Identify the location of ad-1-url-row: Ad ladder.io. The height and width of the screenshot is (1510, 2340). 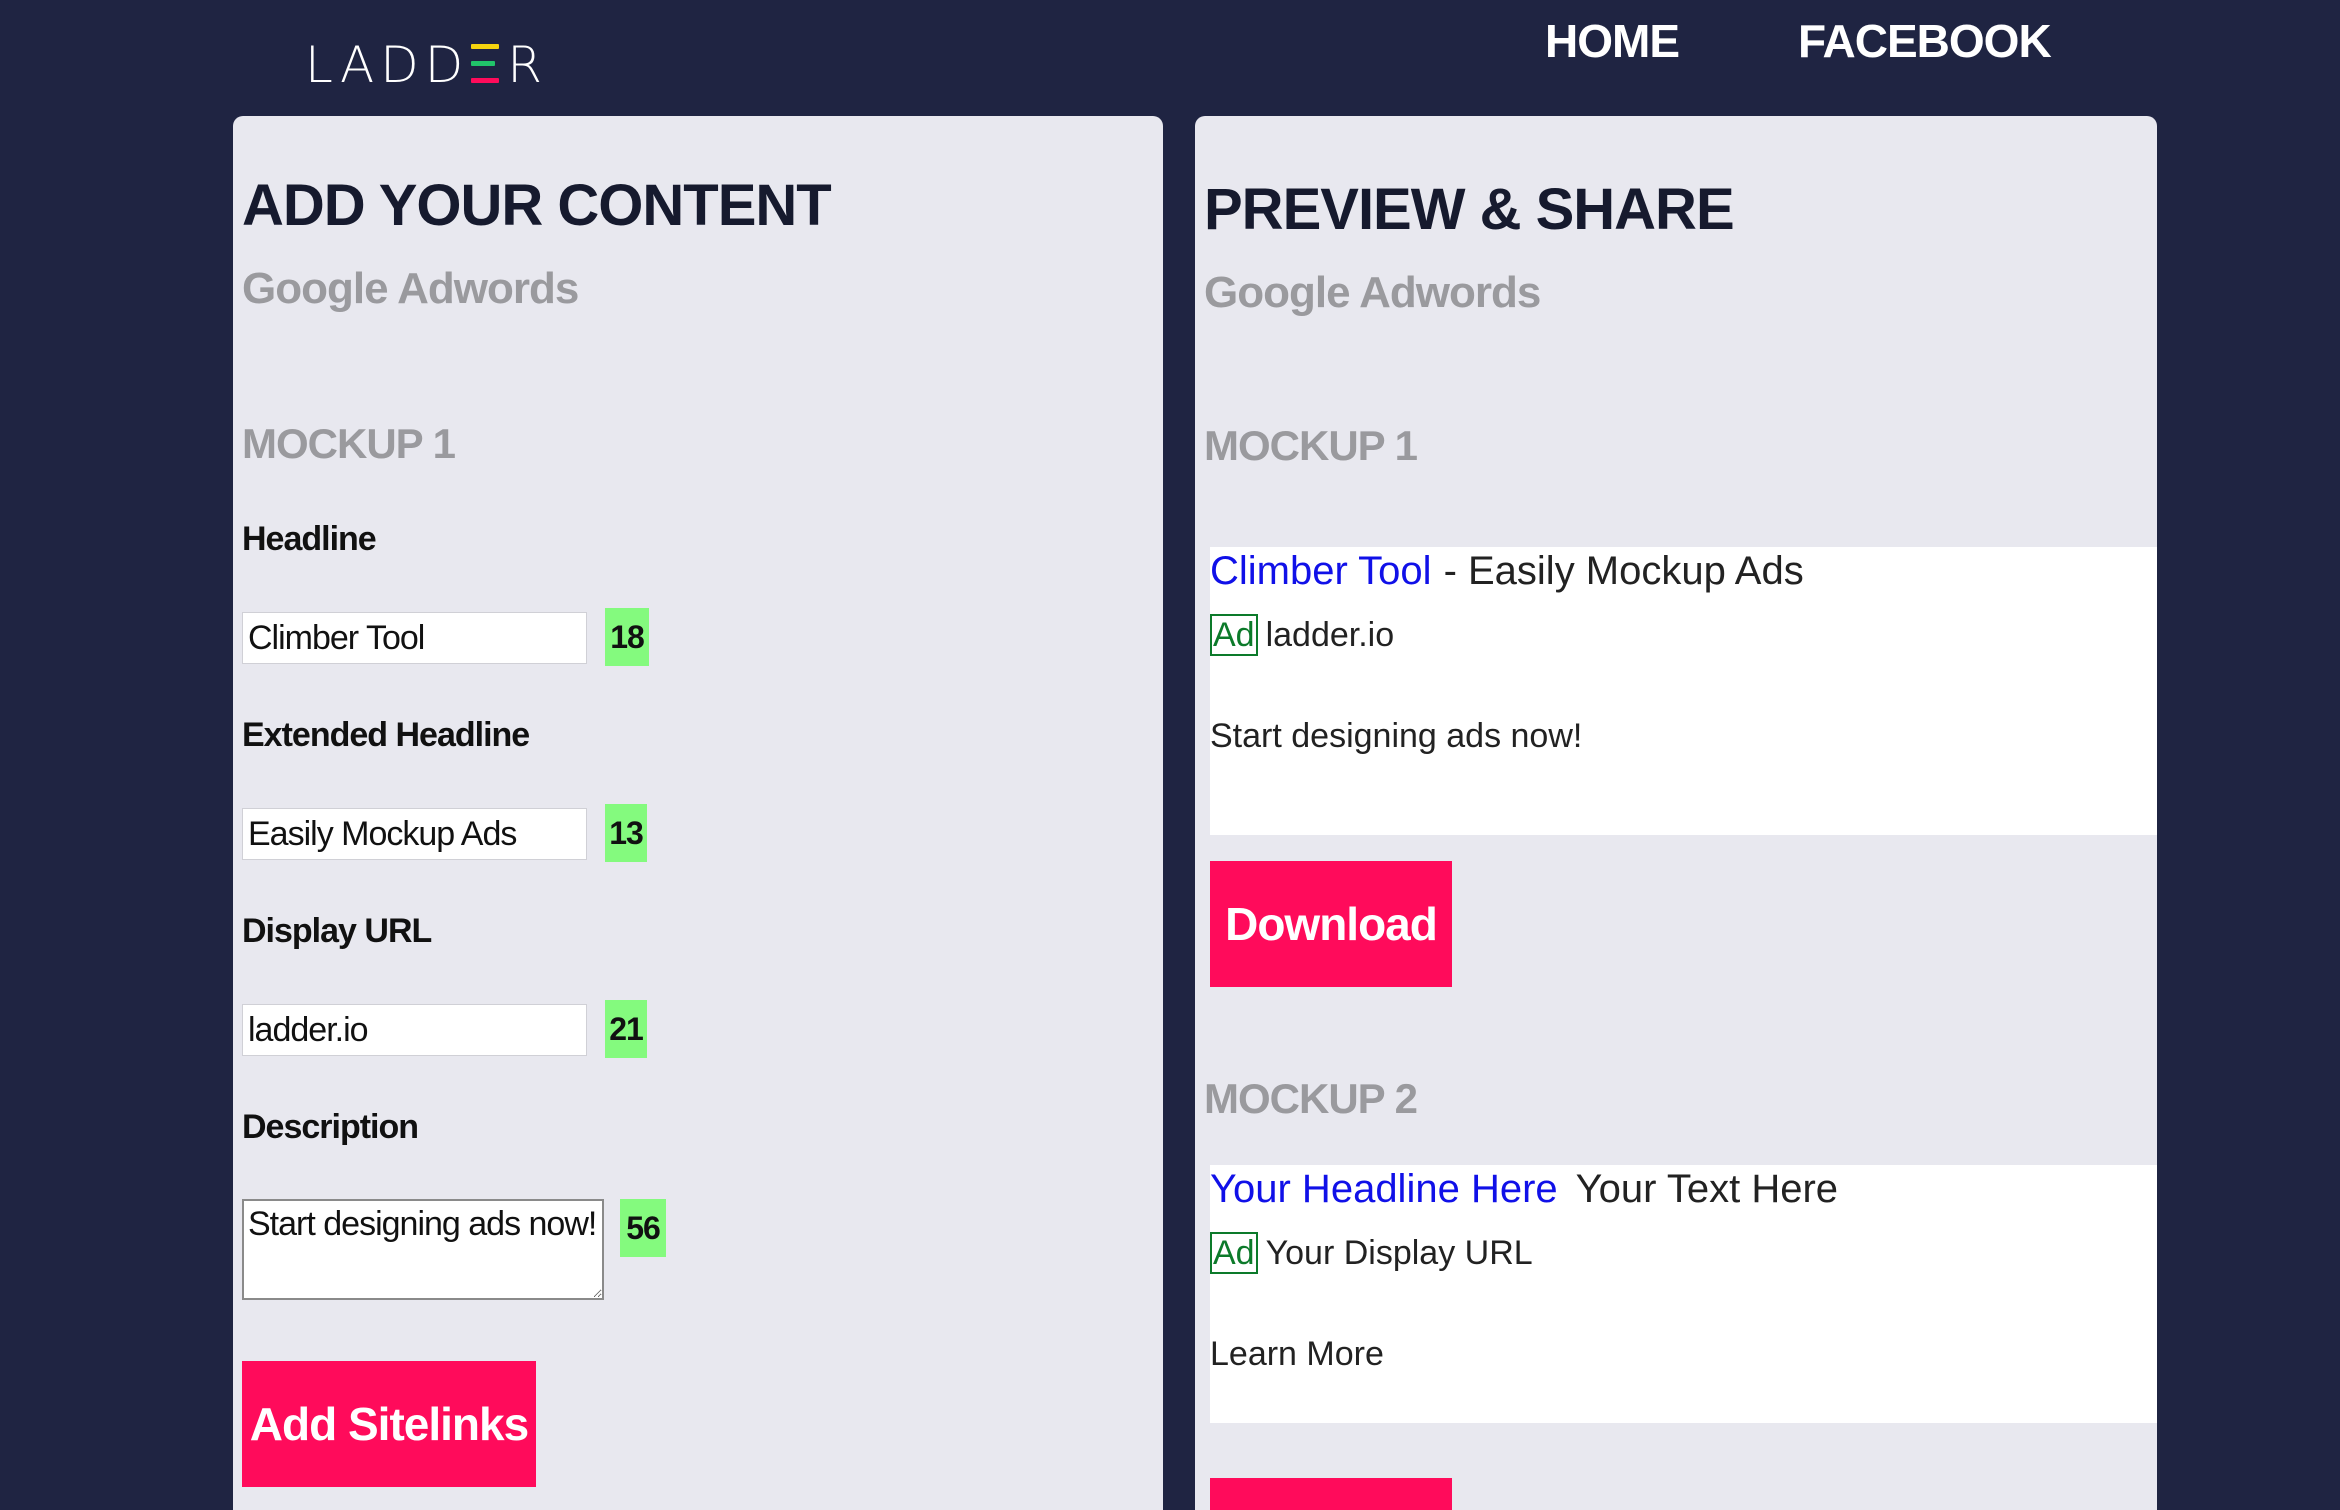
(1302, 635).